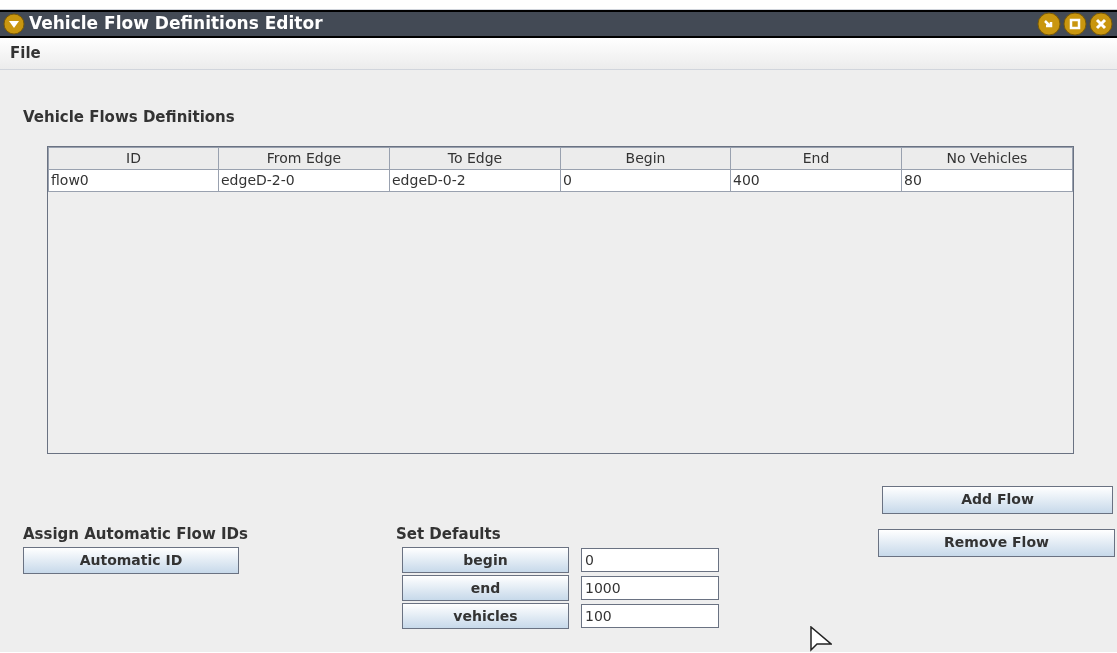 Image resolution: width=1117 pixels, height=653 pixels. What do you see at coordinates (304, 180) in the screenshot?
I see `table-cell: edgeD-2-0` at bounding box center [304, 180].